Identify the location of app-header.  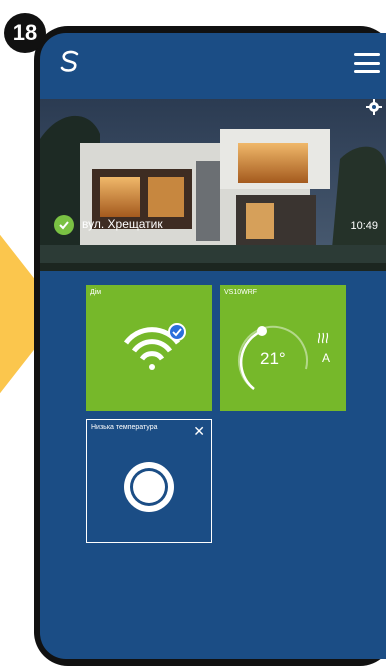
(213, 63).